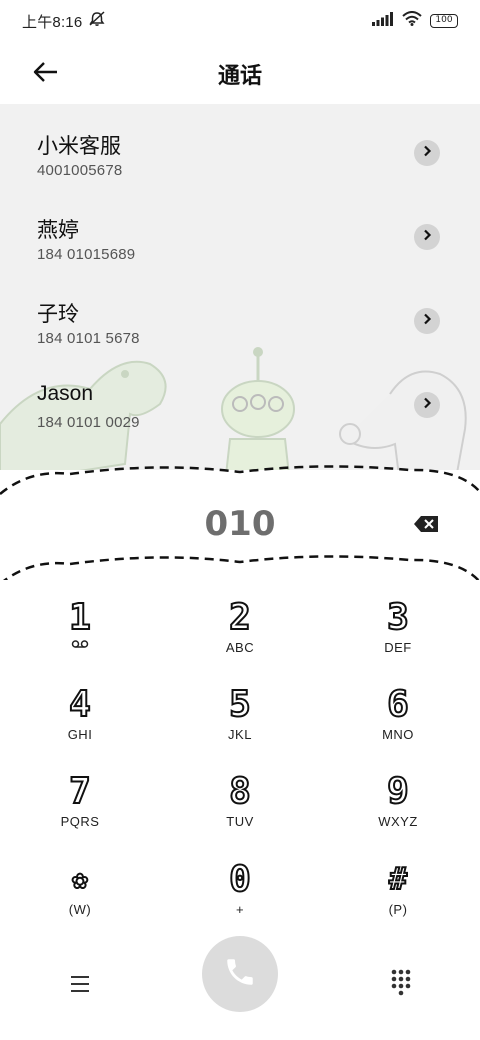 The image size is (480, 1040). Describe the element at coordinates (398, 821) in the screenshot. I see `key-letters: WXYZ` at that location.